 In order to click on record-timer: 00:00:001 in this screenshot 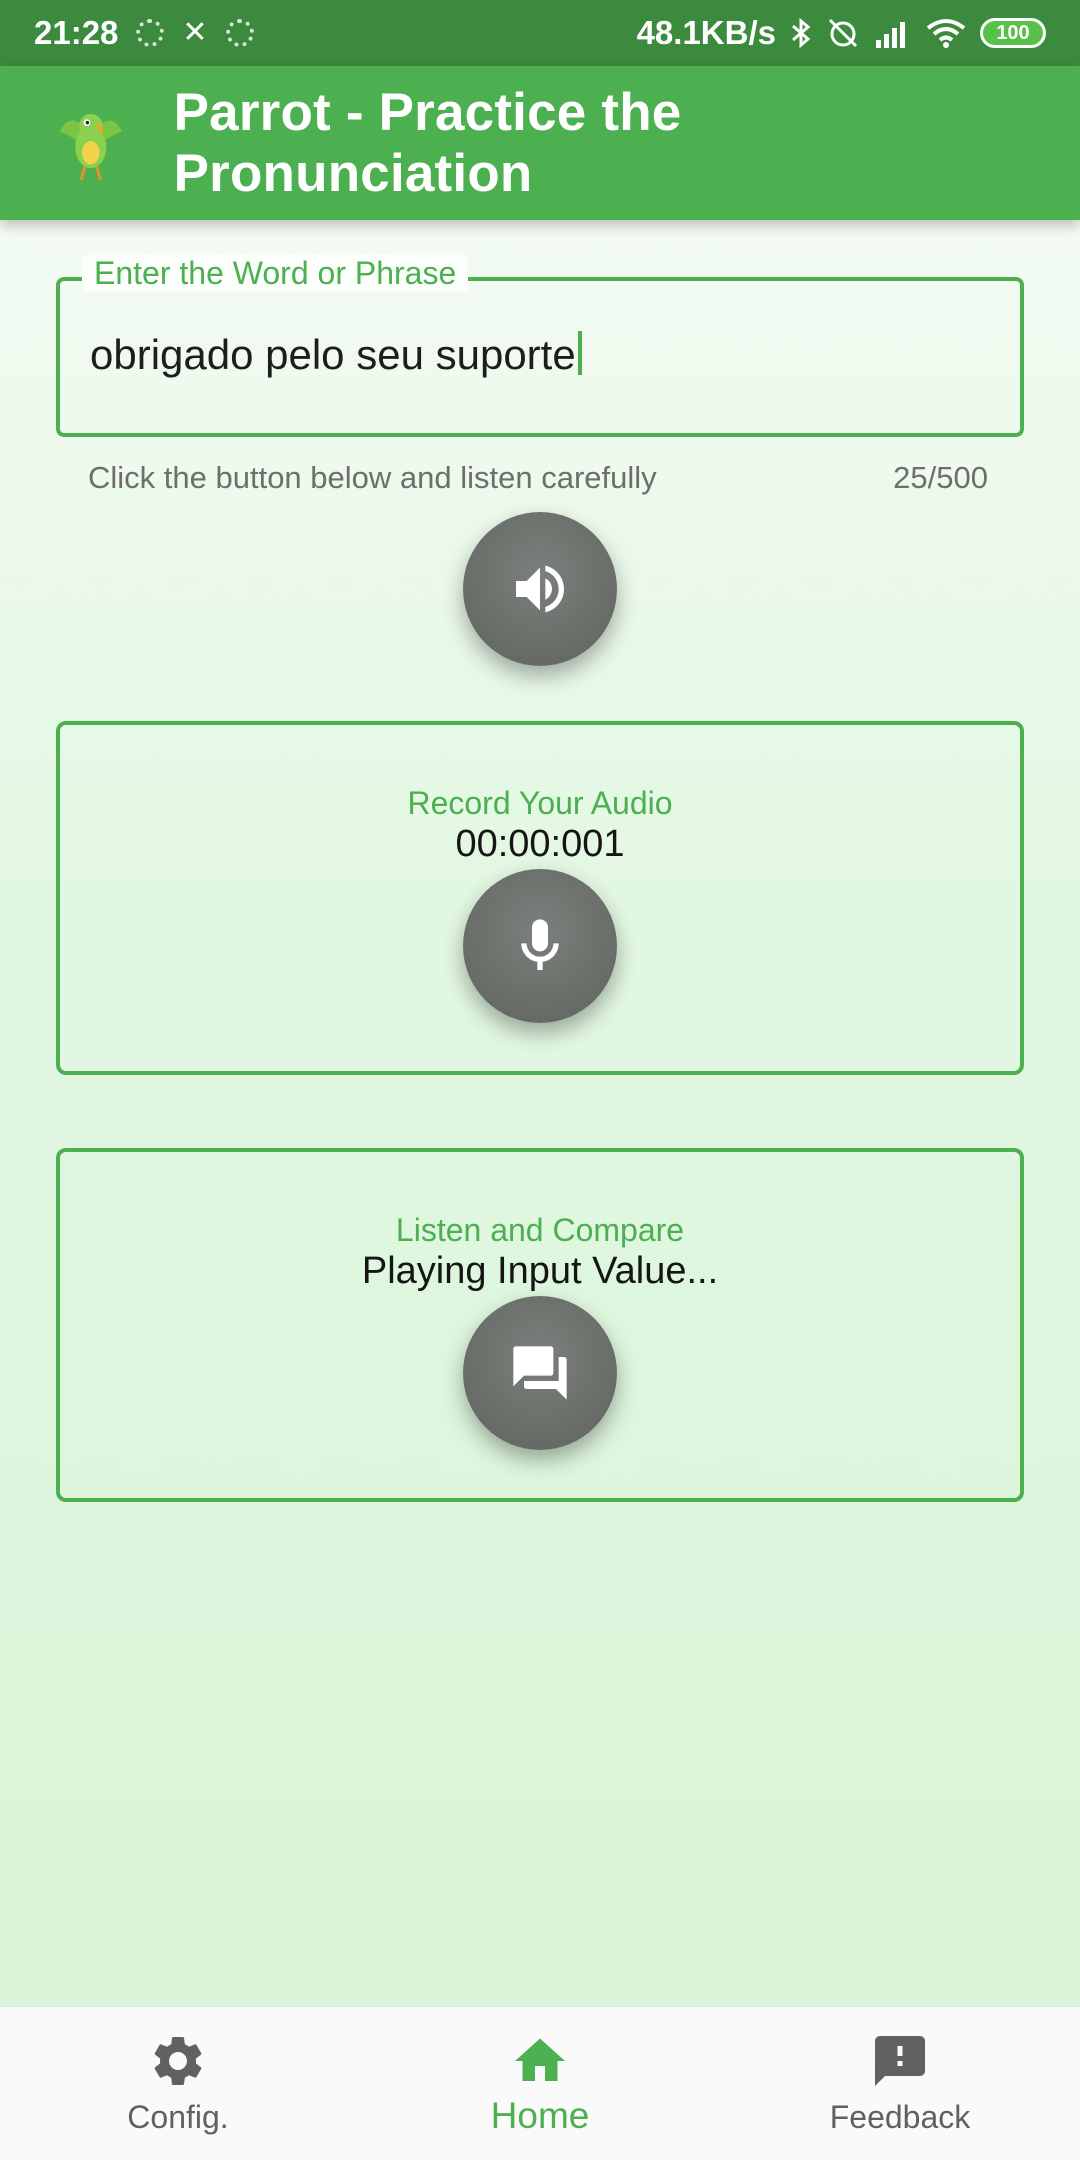, I will do `click(540, 844)`.